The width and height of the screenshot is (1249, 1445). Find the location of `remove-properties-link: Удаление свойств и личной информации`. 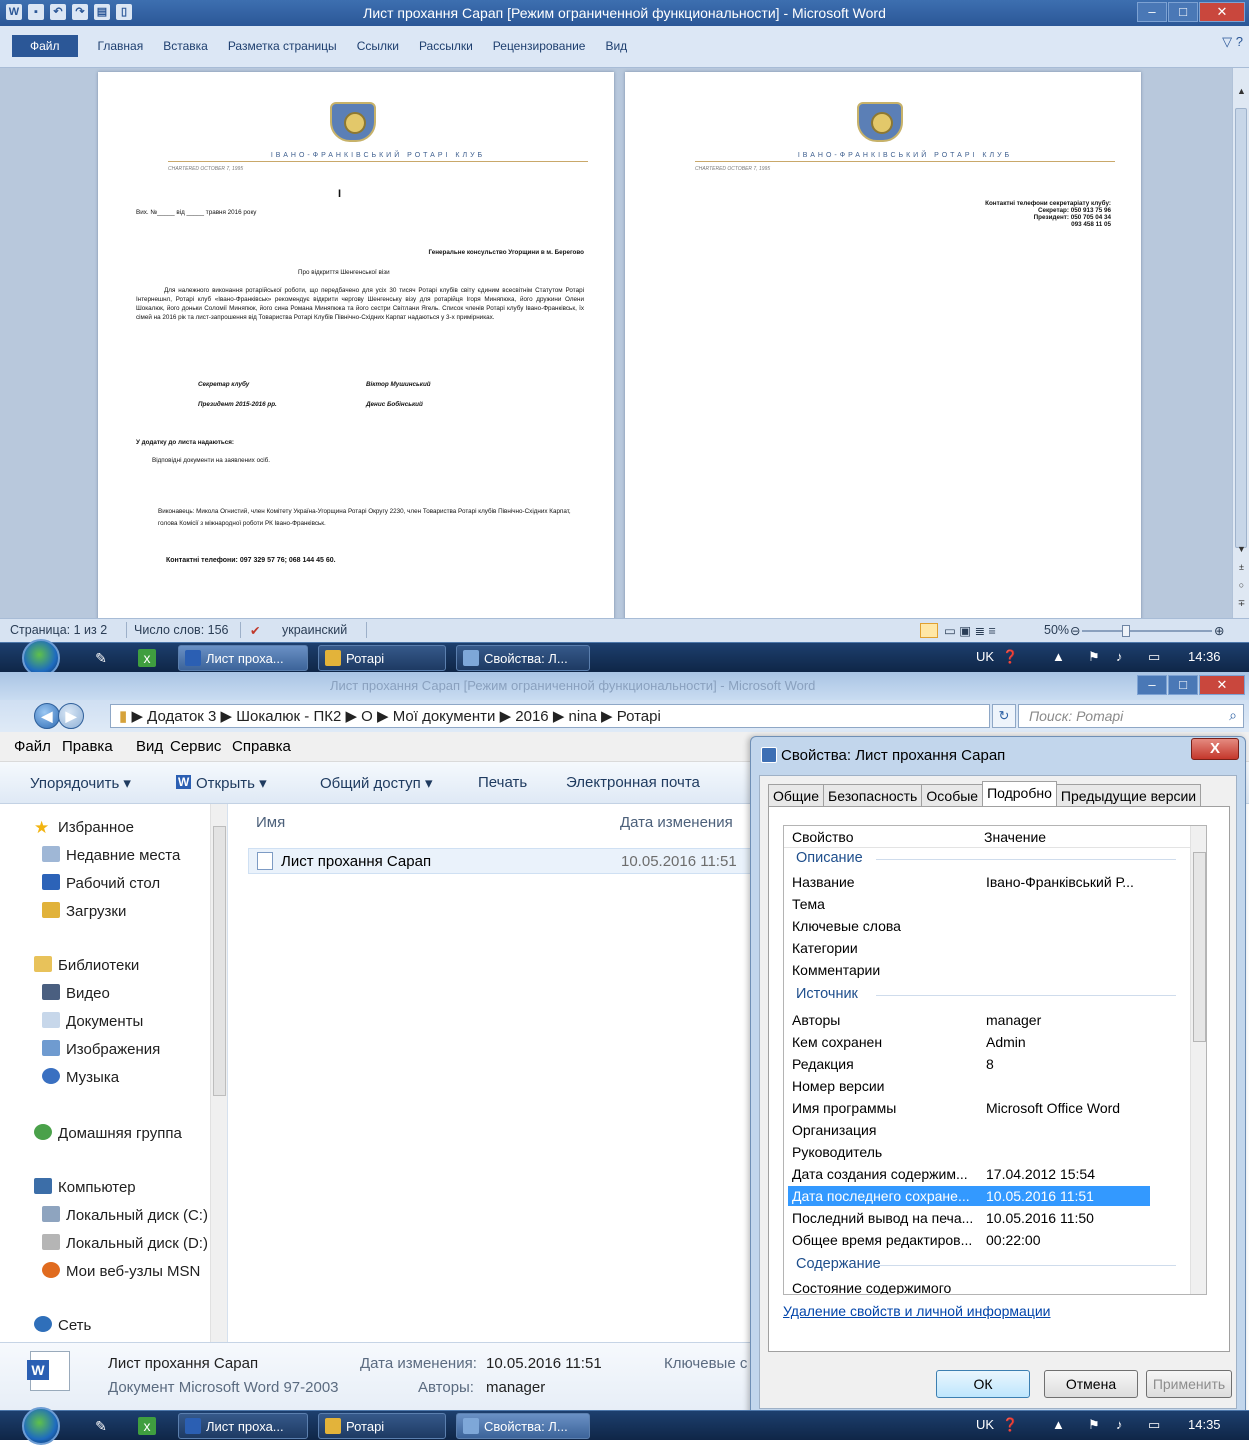

remove-properties-link: Удаление свойств и личной информации is located at coordinates (917, 1311).